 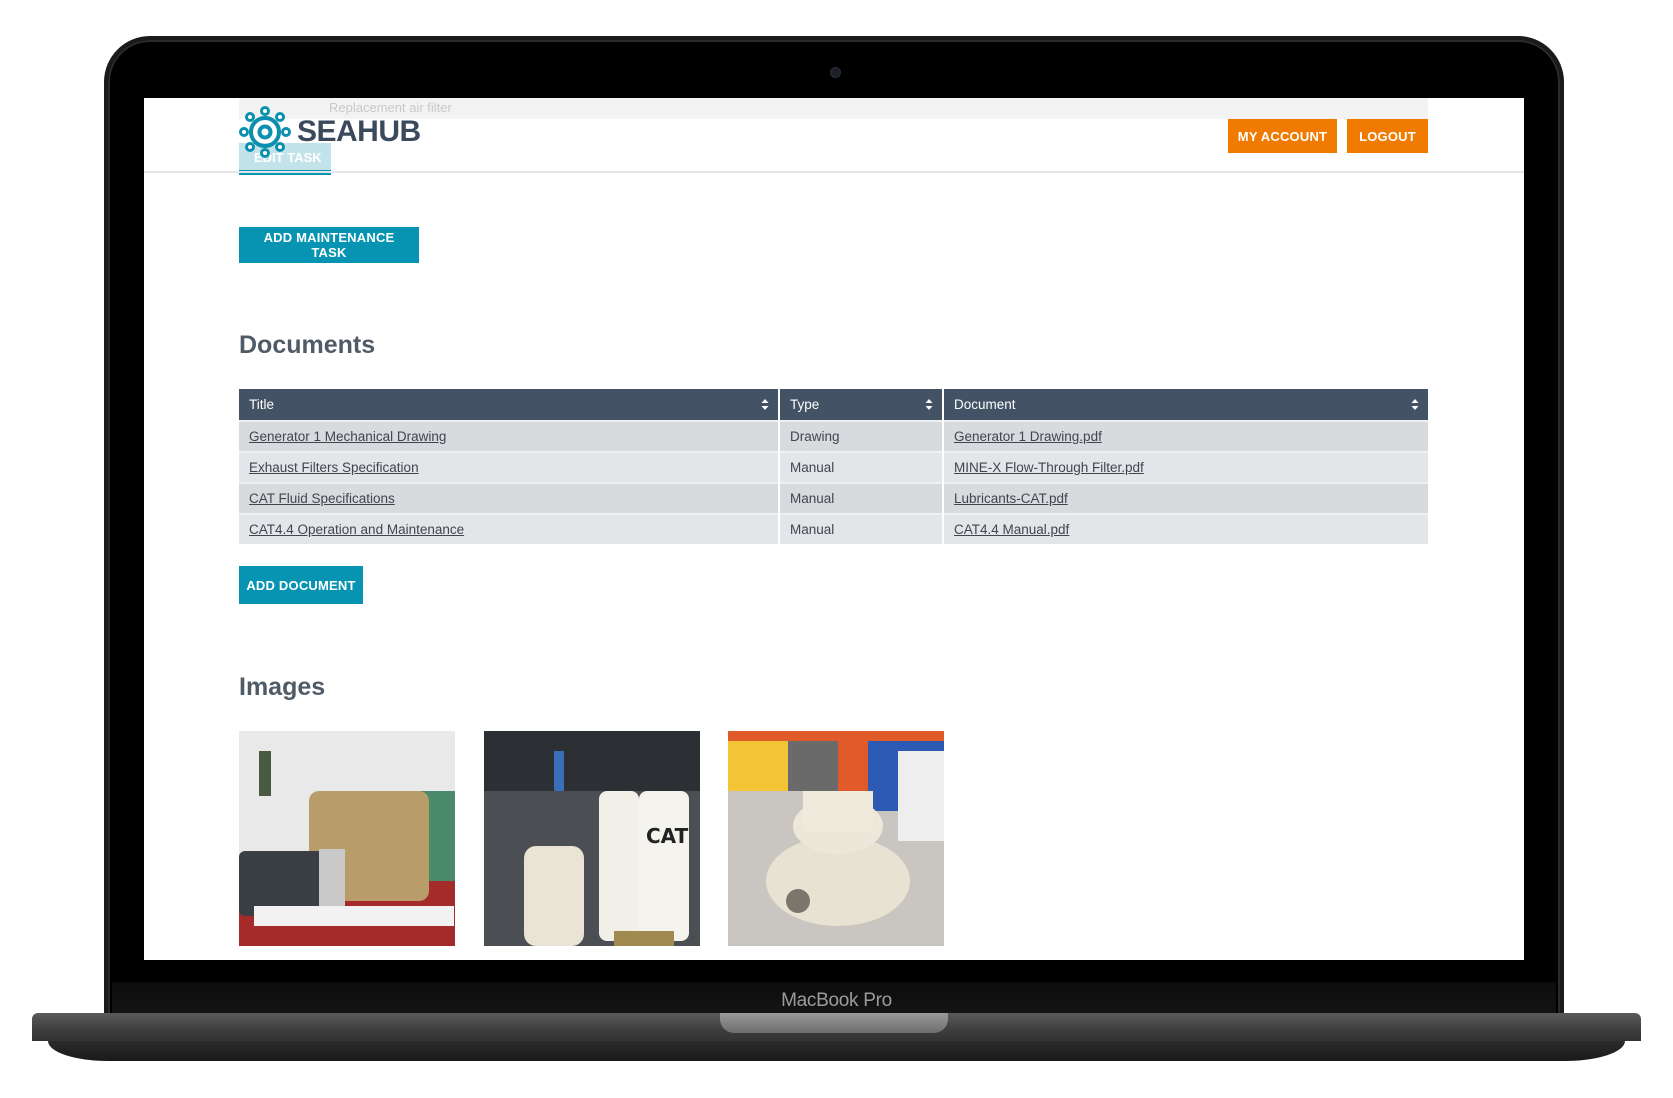 What do you see at coordinates (861, 436) in the screenshot?
I see `cell-type: Drawing` at bounding box center [861, 436].